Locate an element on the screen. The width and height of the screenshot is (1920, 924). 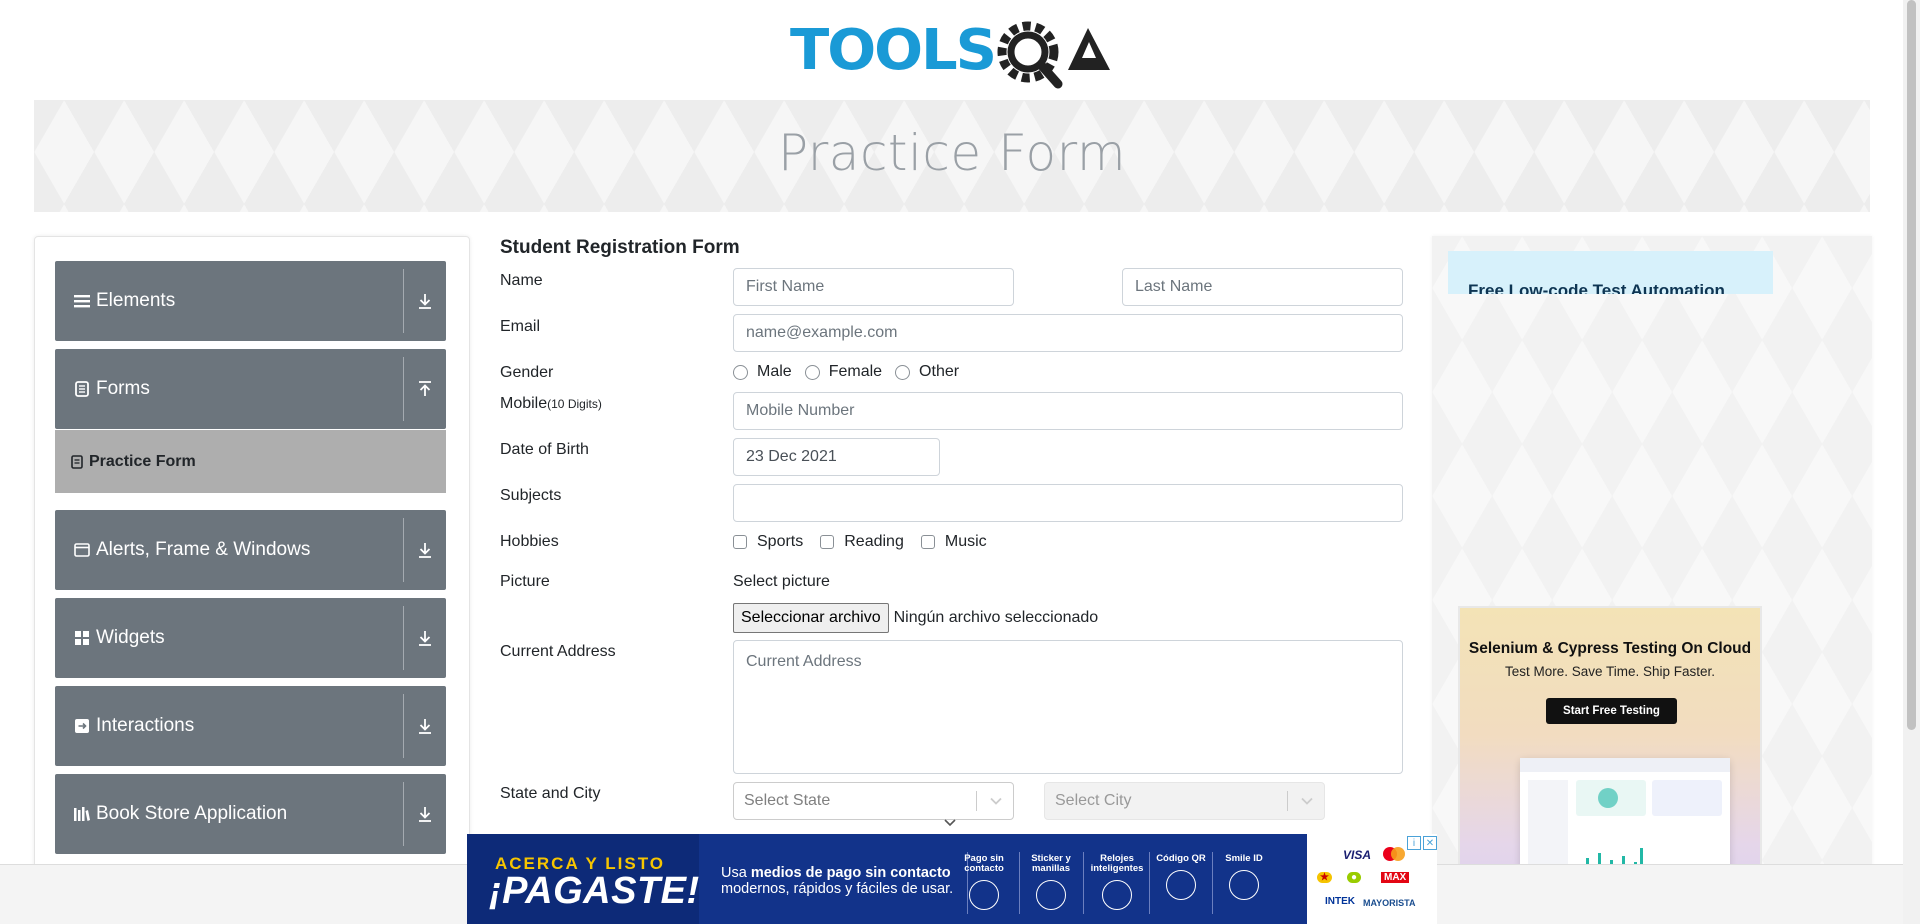
brand-logo-1: ★ is located at coordinates (1324, 877).